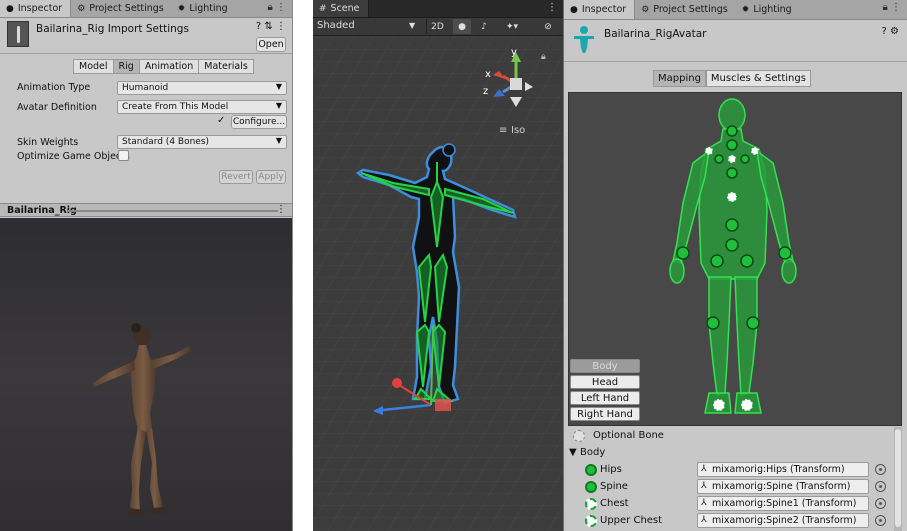 The image size is (907, 531). I want to click on avatar-definition-dropdown: Create From This Model ▼, so click(202, 107).